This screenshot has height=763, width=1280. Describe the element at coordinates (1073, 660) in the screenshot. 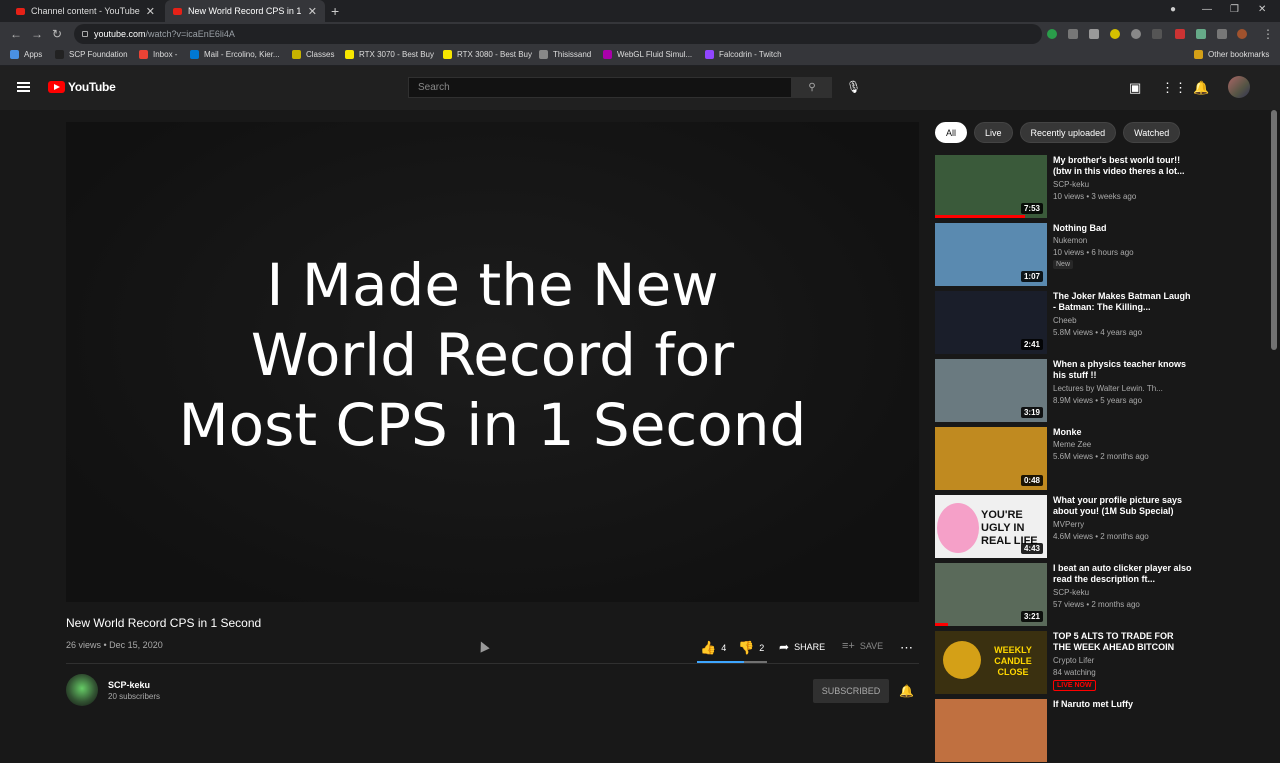

I see `recommendation-channel: Crypto Lifer` at that location.